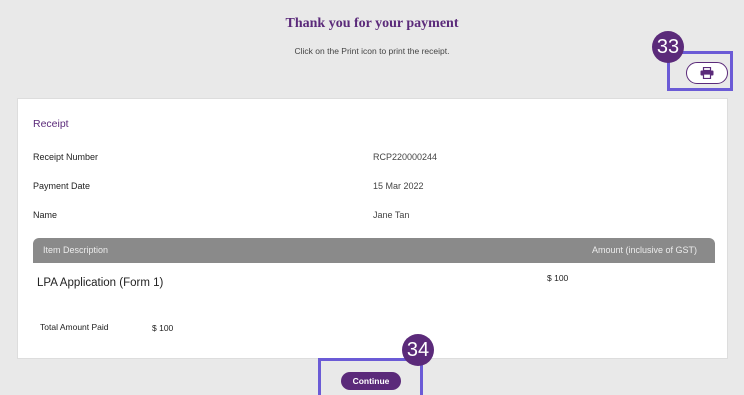  What do you see at coordinates (668, 47) in the screenshot?
I see `step-badge-33: 33` at bounding box center [668, 47].